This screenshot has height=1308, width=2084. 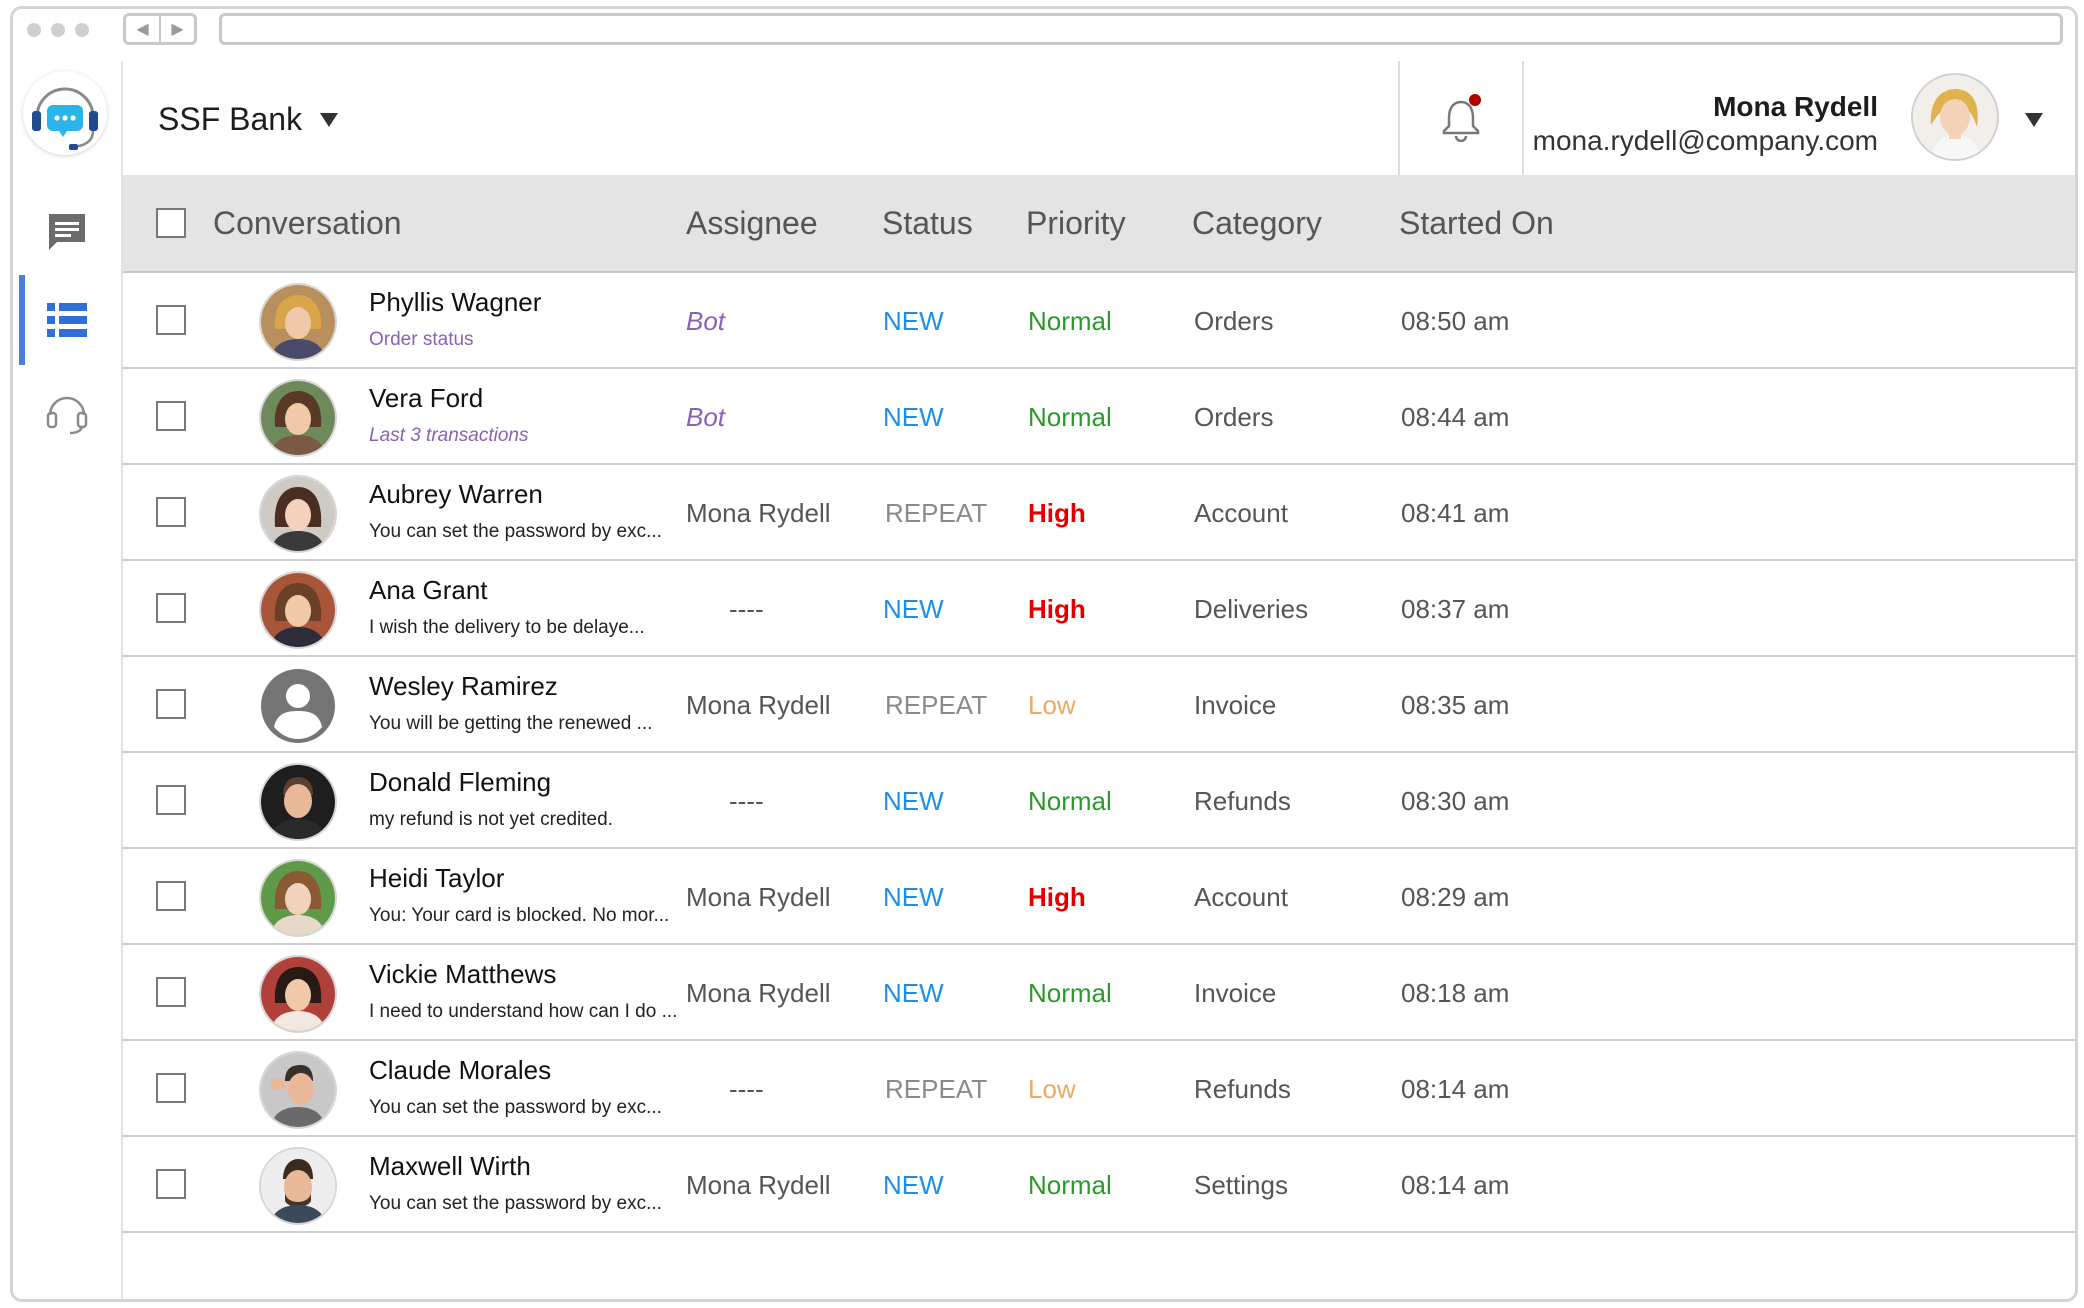 What do you see at coordinates (752, 223) in the screenshot?
I see `header-assignee: Assignee` at bounding box center [752, 223].